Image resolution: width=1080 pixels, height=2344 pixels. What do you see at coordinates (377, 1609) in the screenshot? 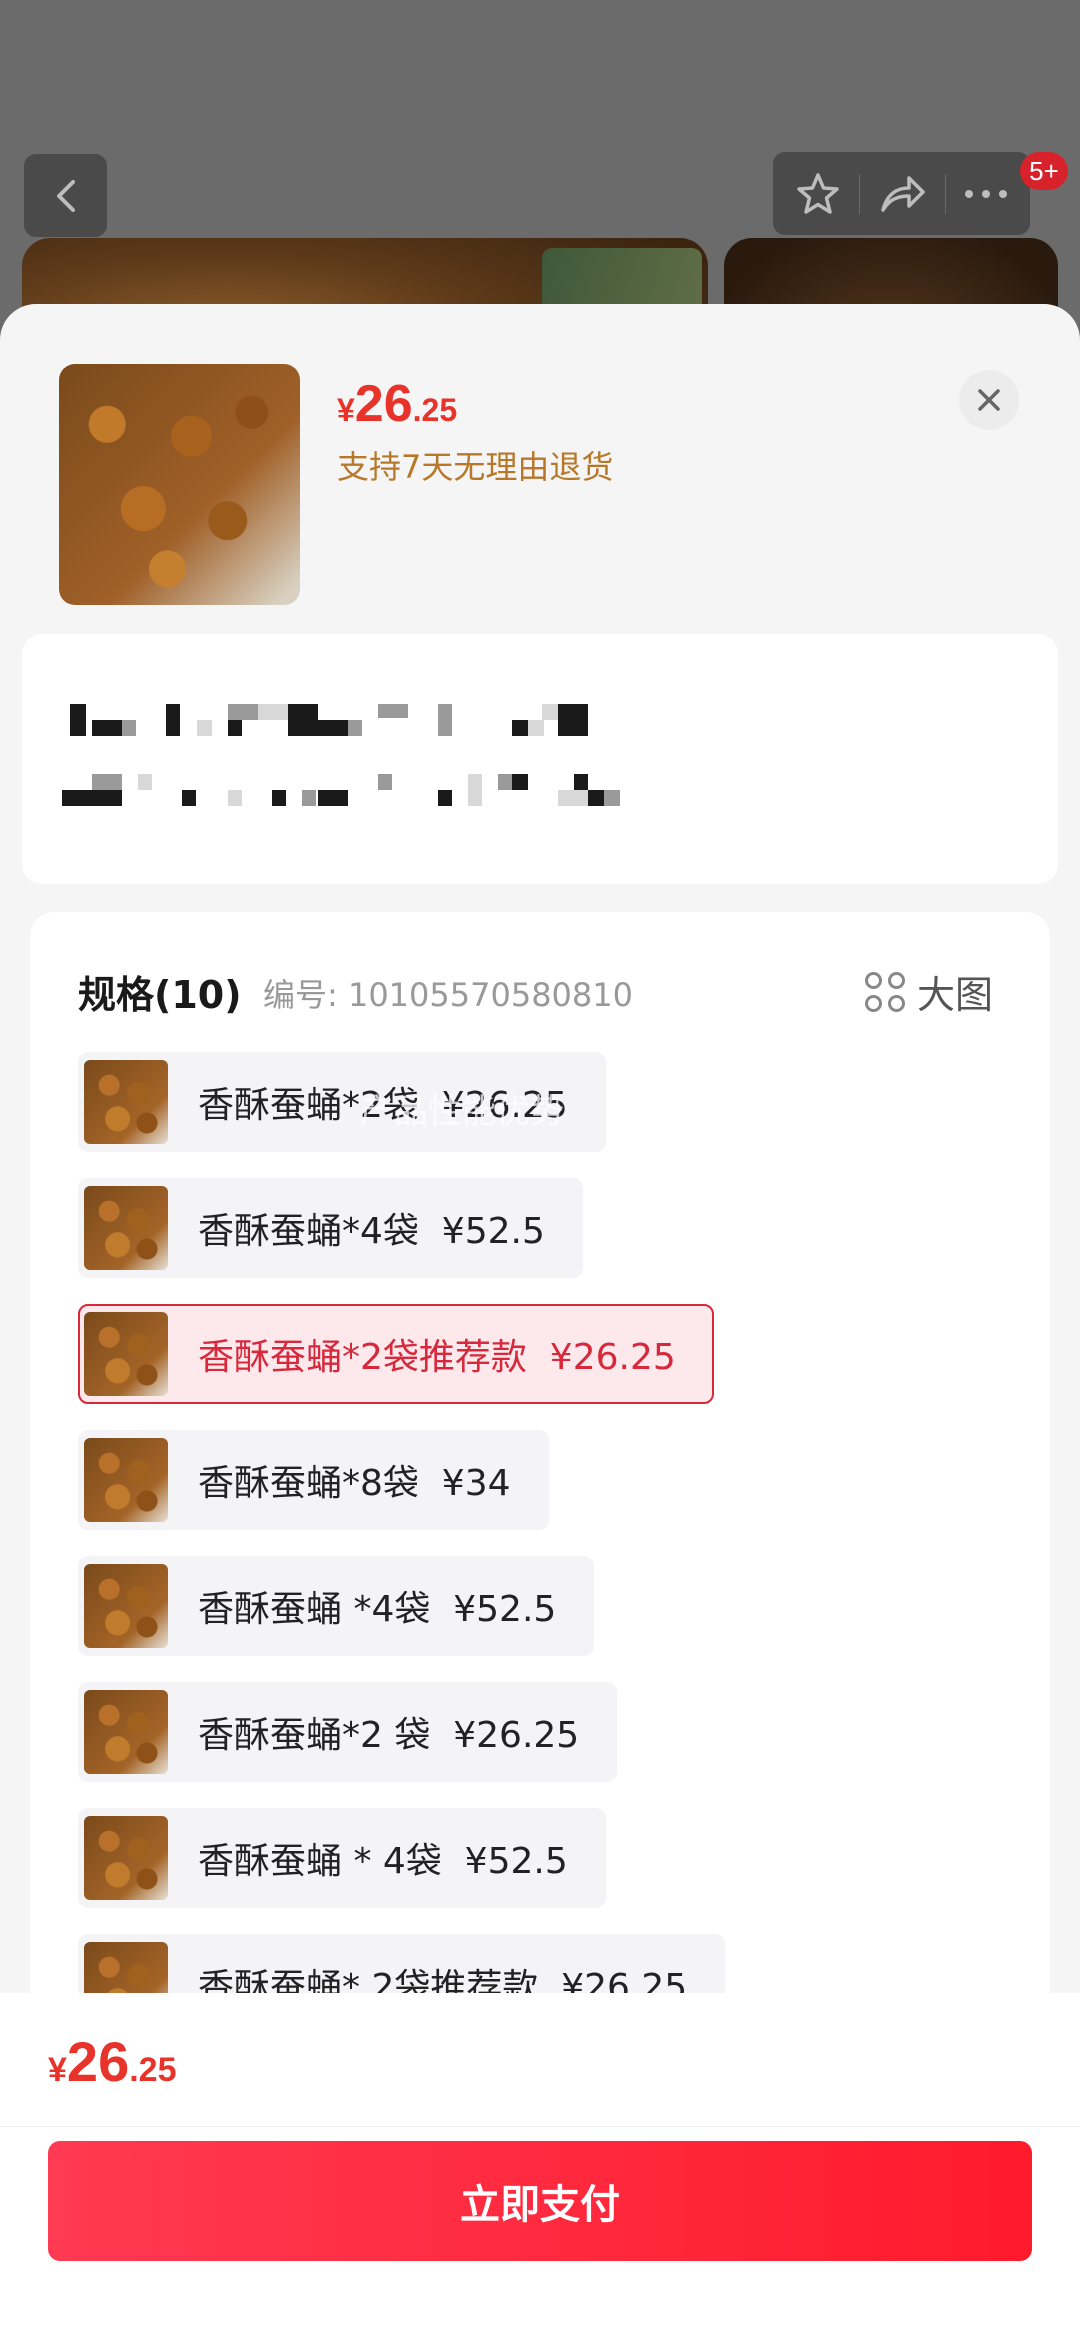
I see `option-label: 香酥蚕蛹 *4袋 ¥52.5` at bounding box center [377, 1609].